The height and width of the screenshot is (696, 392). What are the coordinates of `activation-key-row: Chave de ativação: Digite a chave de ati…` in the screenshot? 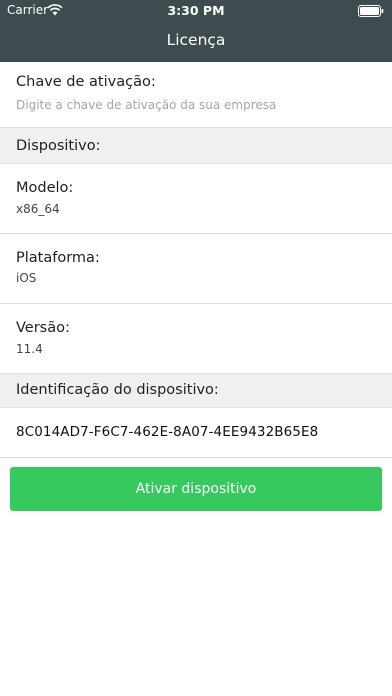 It's located at (196, 95).